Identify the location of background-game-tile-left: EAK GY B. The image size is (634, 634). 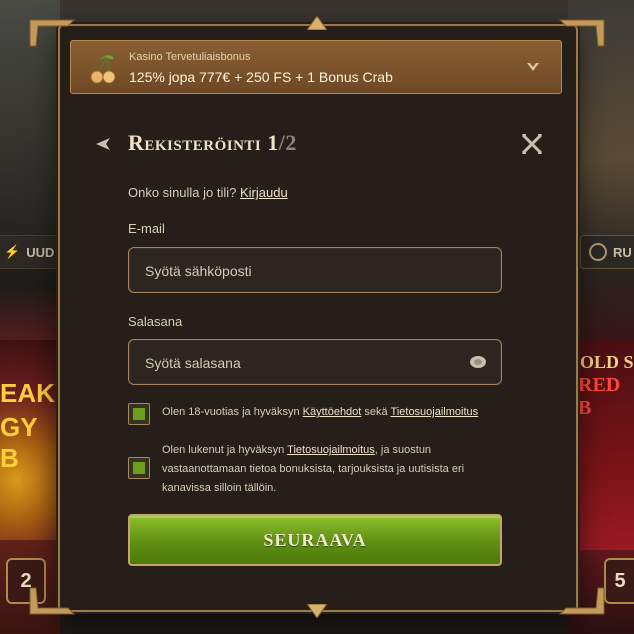
(28, 440).